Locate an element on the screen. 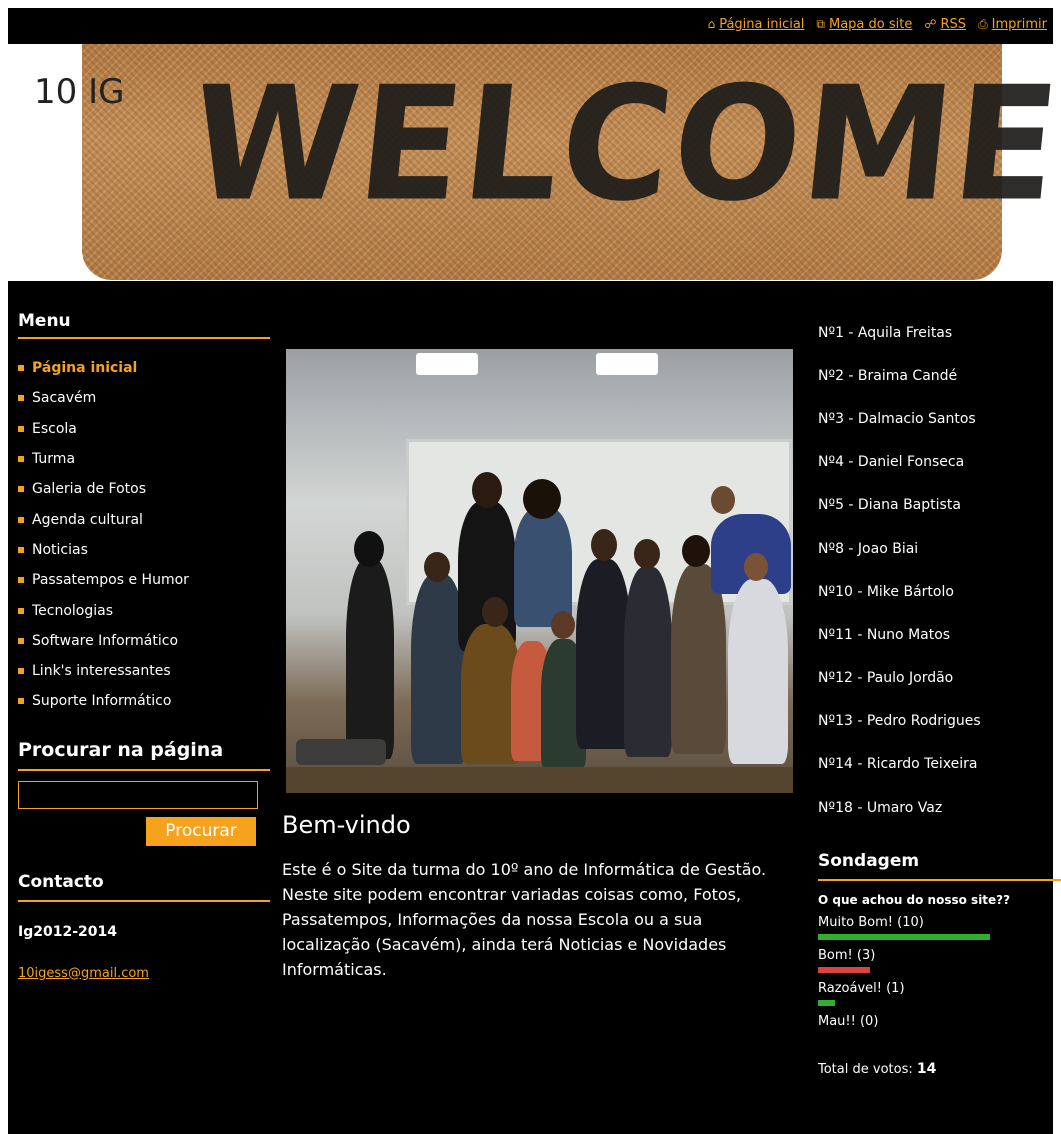 The image size is (1061, 1134). menu-item-label: Passatempos e Humor is located at coordinates (110, 580).